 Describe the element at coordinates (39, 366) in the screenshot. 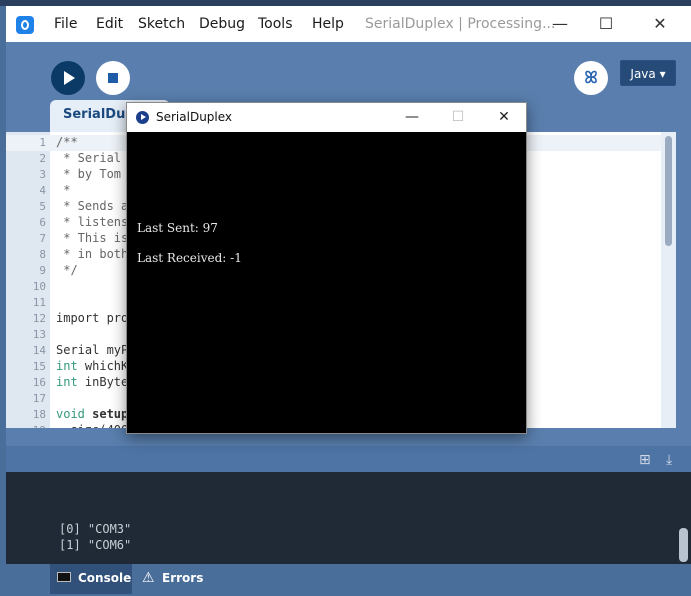

I see `line-number: 15` at that location.